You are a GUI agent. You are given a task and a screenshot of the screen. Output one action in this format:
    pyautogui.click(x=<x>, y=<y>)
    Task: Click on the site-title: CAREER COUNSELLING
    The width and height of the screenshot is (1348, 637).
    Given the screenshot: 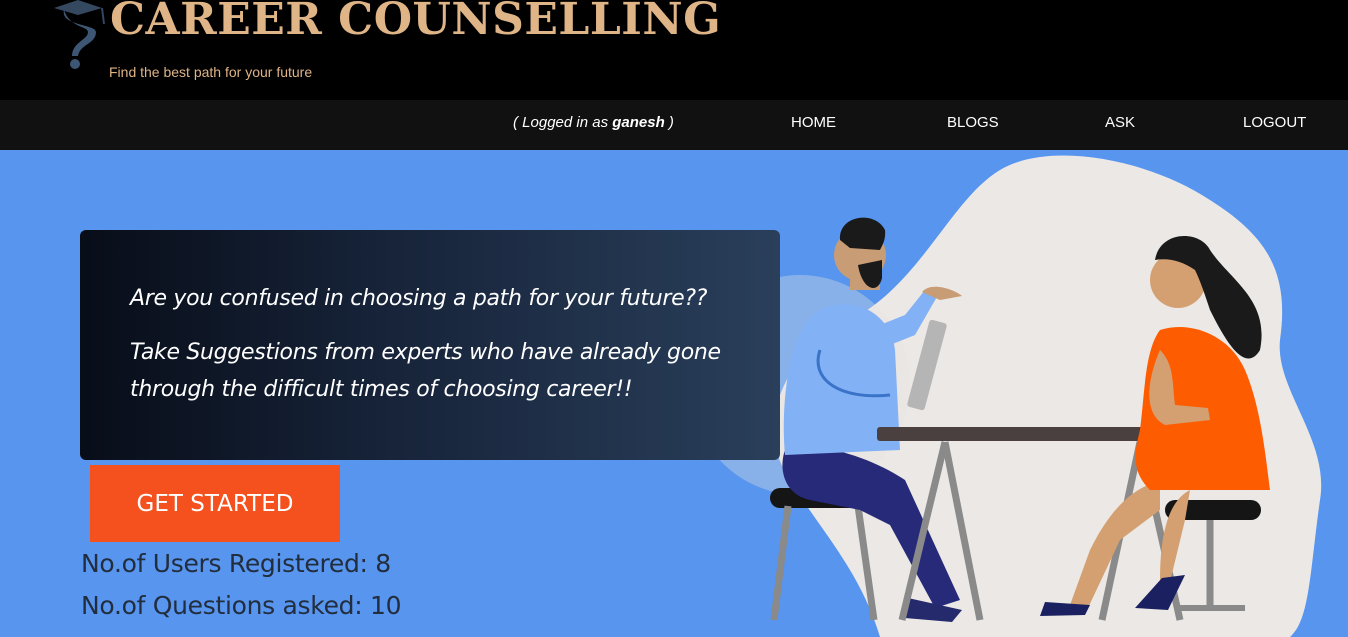 What is the action you would take?
    pyautogui.click(x=416, y=22)
    